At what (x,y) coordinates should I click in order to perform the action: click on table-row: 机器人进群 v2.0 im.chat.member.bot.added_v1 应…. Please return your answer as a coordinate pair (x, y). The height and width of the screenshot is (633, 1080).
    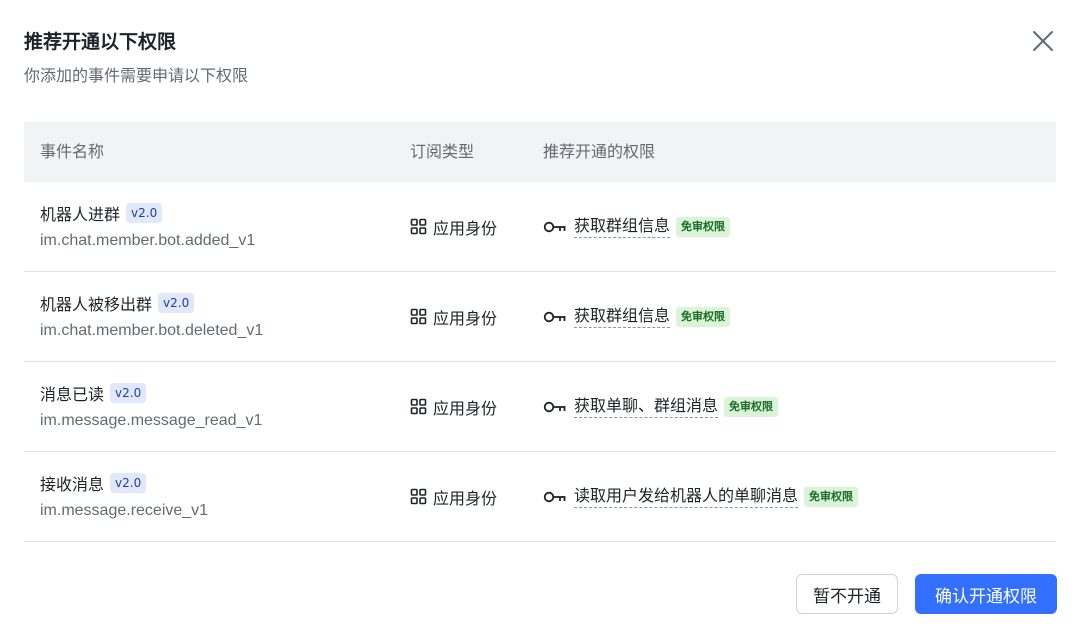
    Looking at the image, I should click on (540, 227).